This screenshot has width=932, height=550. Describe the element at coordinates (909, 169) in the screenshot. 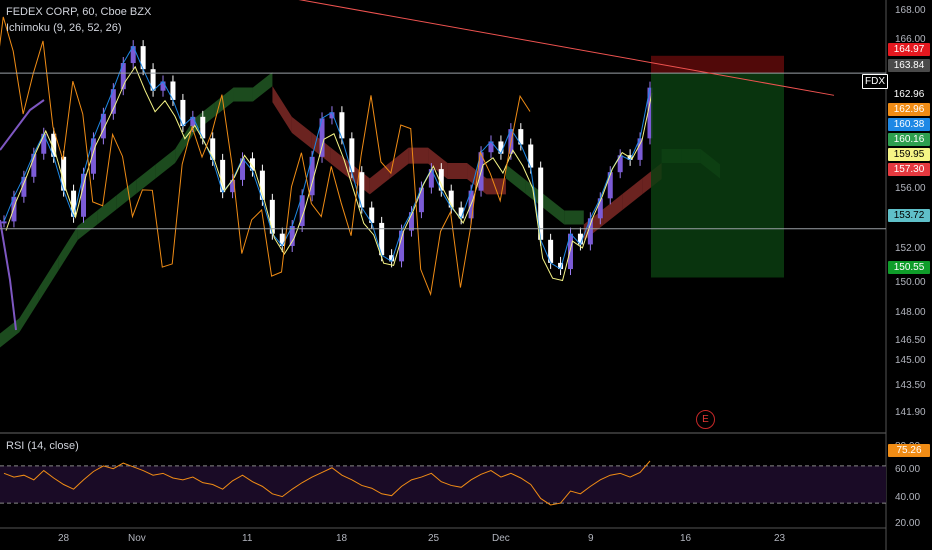

I see `price-badge: 157.30` at that location.